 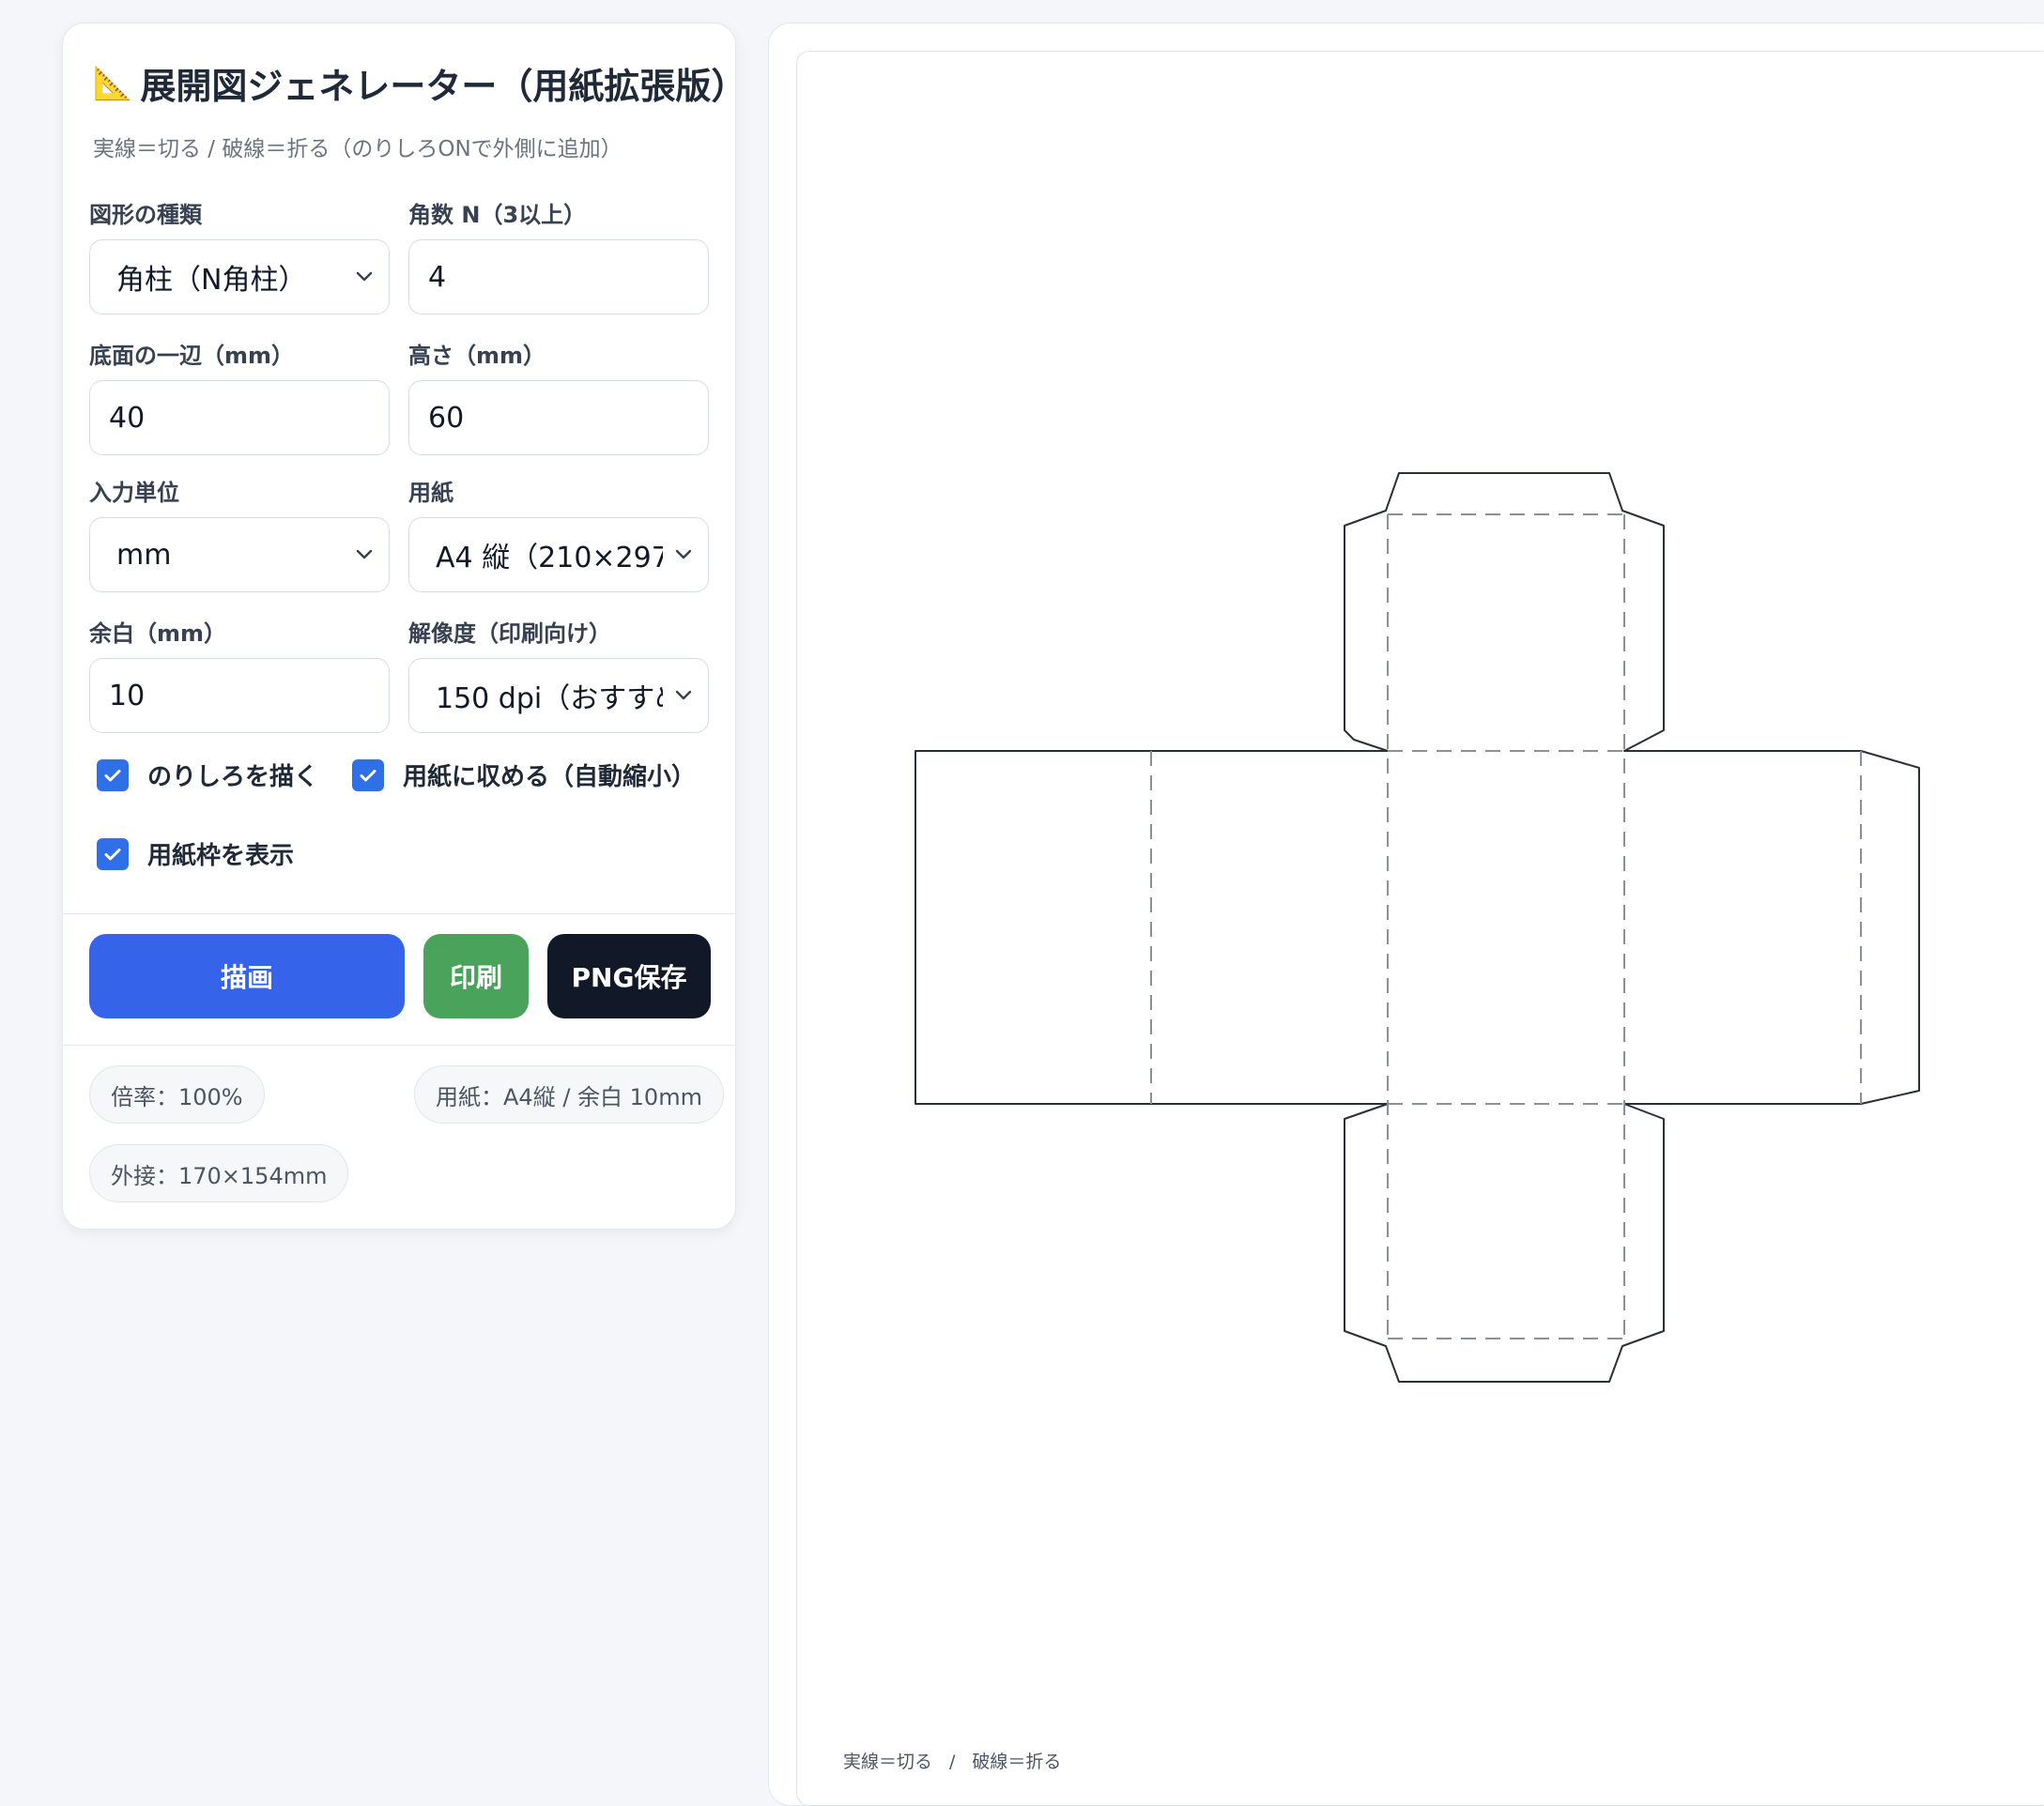 What do you see at coordinates (888, 1762) in the screenshot?
I see `legend-cut: 実線＝切る` at bounding box center [888, 1762].